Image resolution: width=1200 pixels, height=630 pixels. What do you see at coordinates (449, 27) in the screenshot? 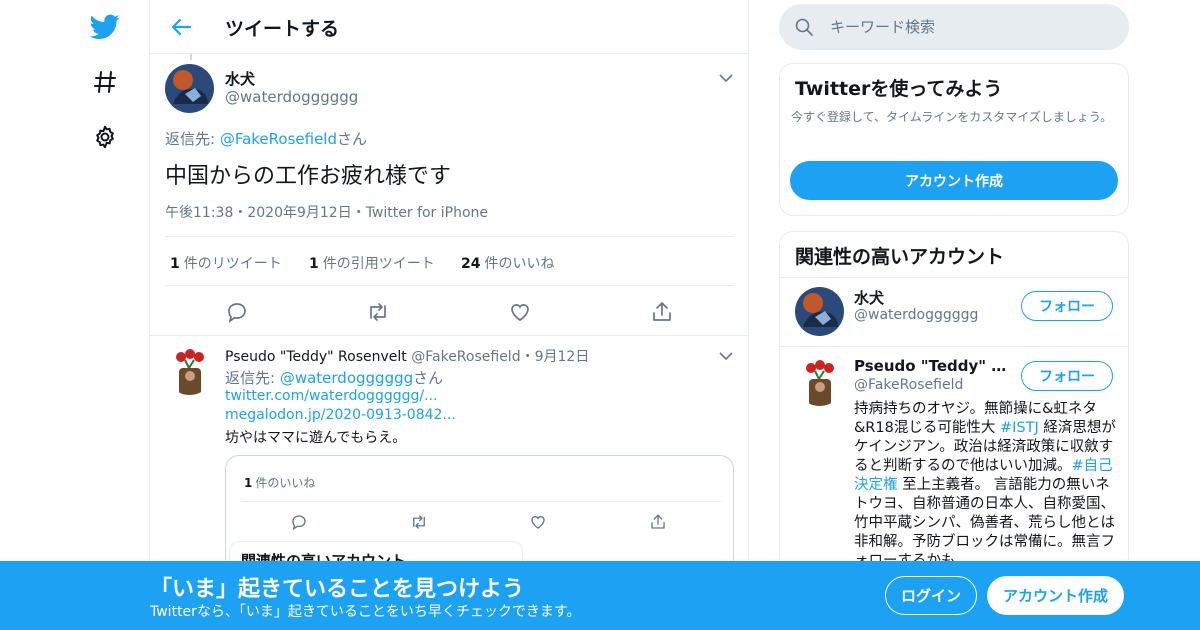
I see `page-header: ツイートする` at bounding box center [449, 27].